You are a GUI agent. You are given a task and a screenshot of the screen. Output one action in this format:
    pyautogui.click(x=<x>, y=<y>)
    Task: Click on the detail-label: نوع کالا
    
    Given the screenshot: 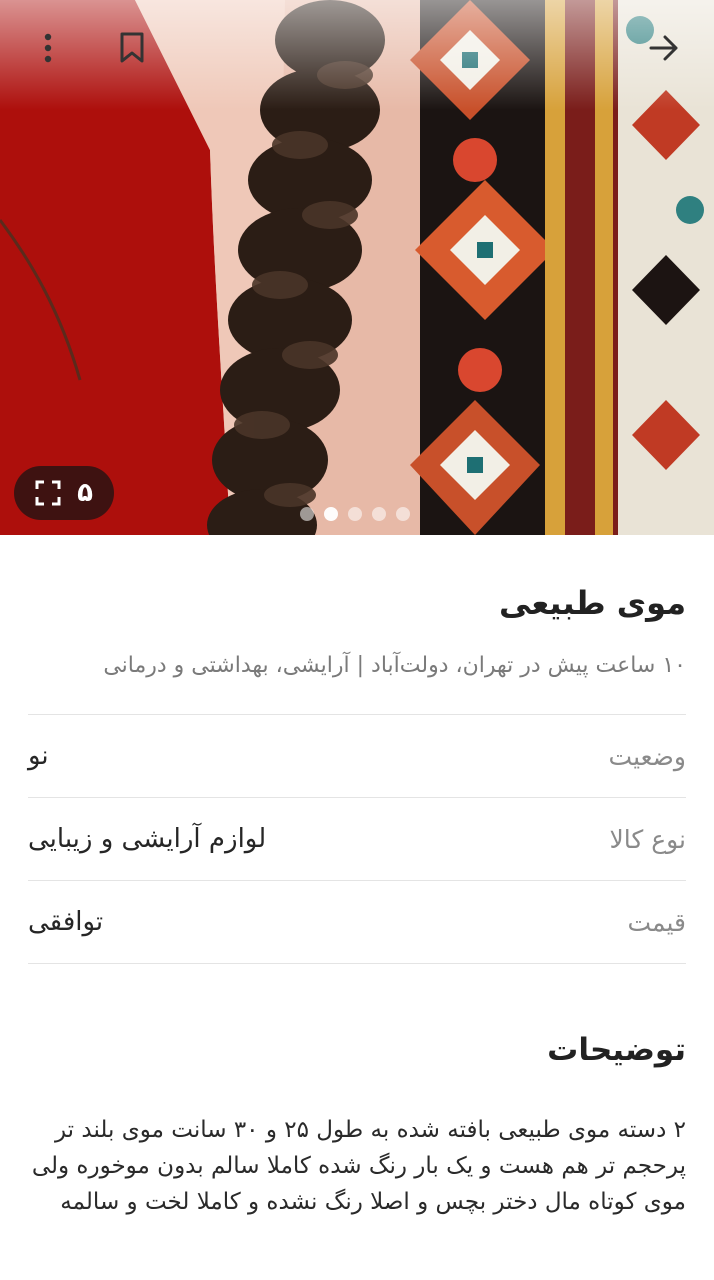 What is the action you would take?
    pyautogui.click(x=647, y=839)
    